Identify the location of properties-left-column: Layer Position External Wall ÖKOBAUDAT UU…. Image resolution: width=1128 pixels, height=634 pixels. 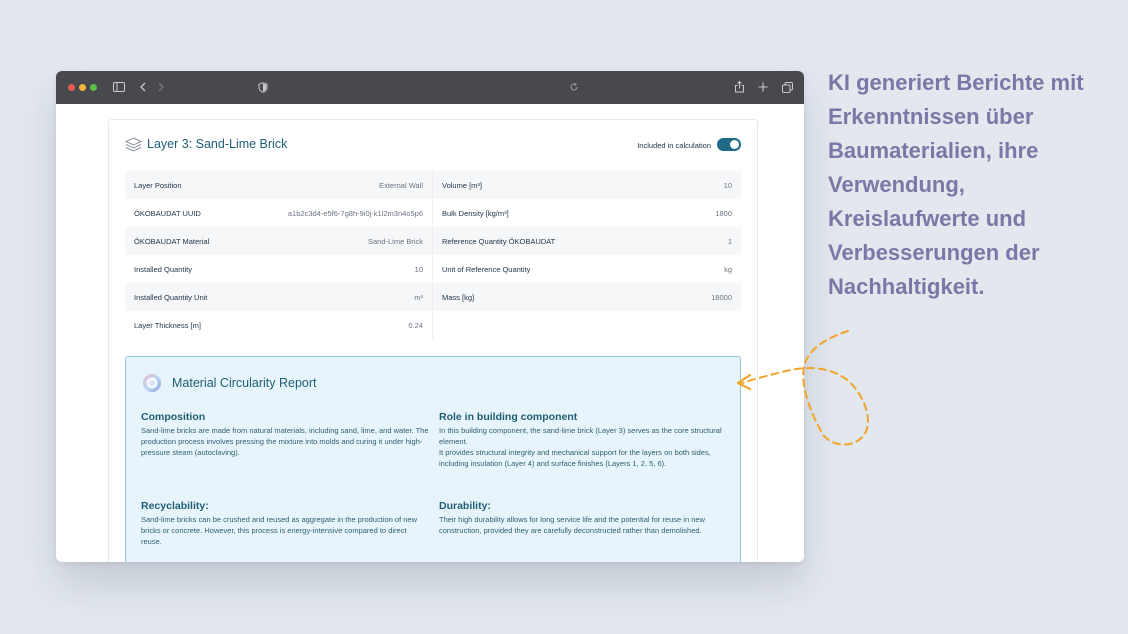
(279, 255).